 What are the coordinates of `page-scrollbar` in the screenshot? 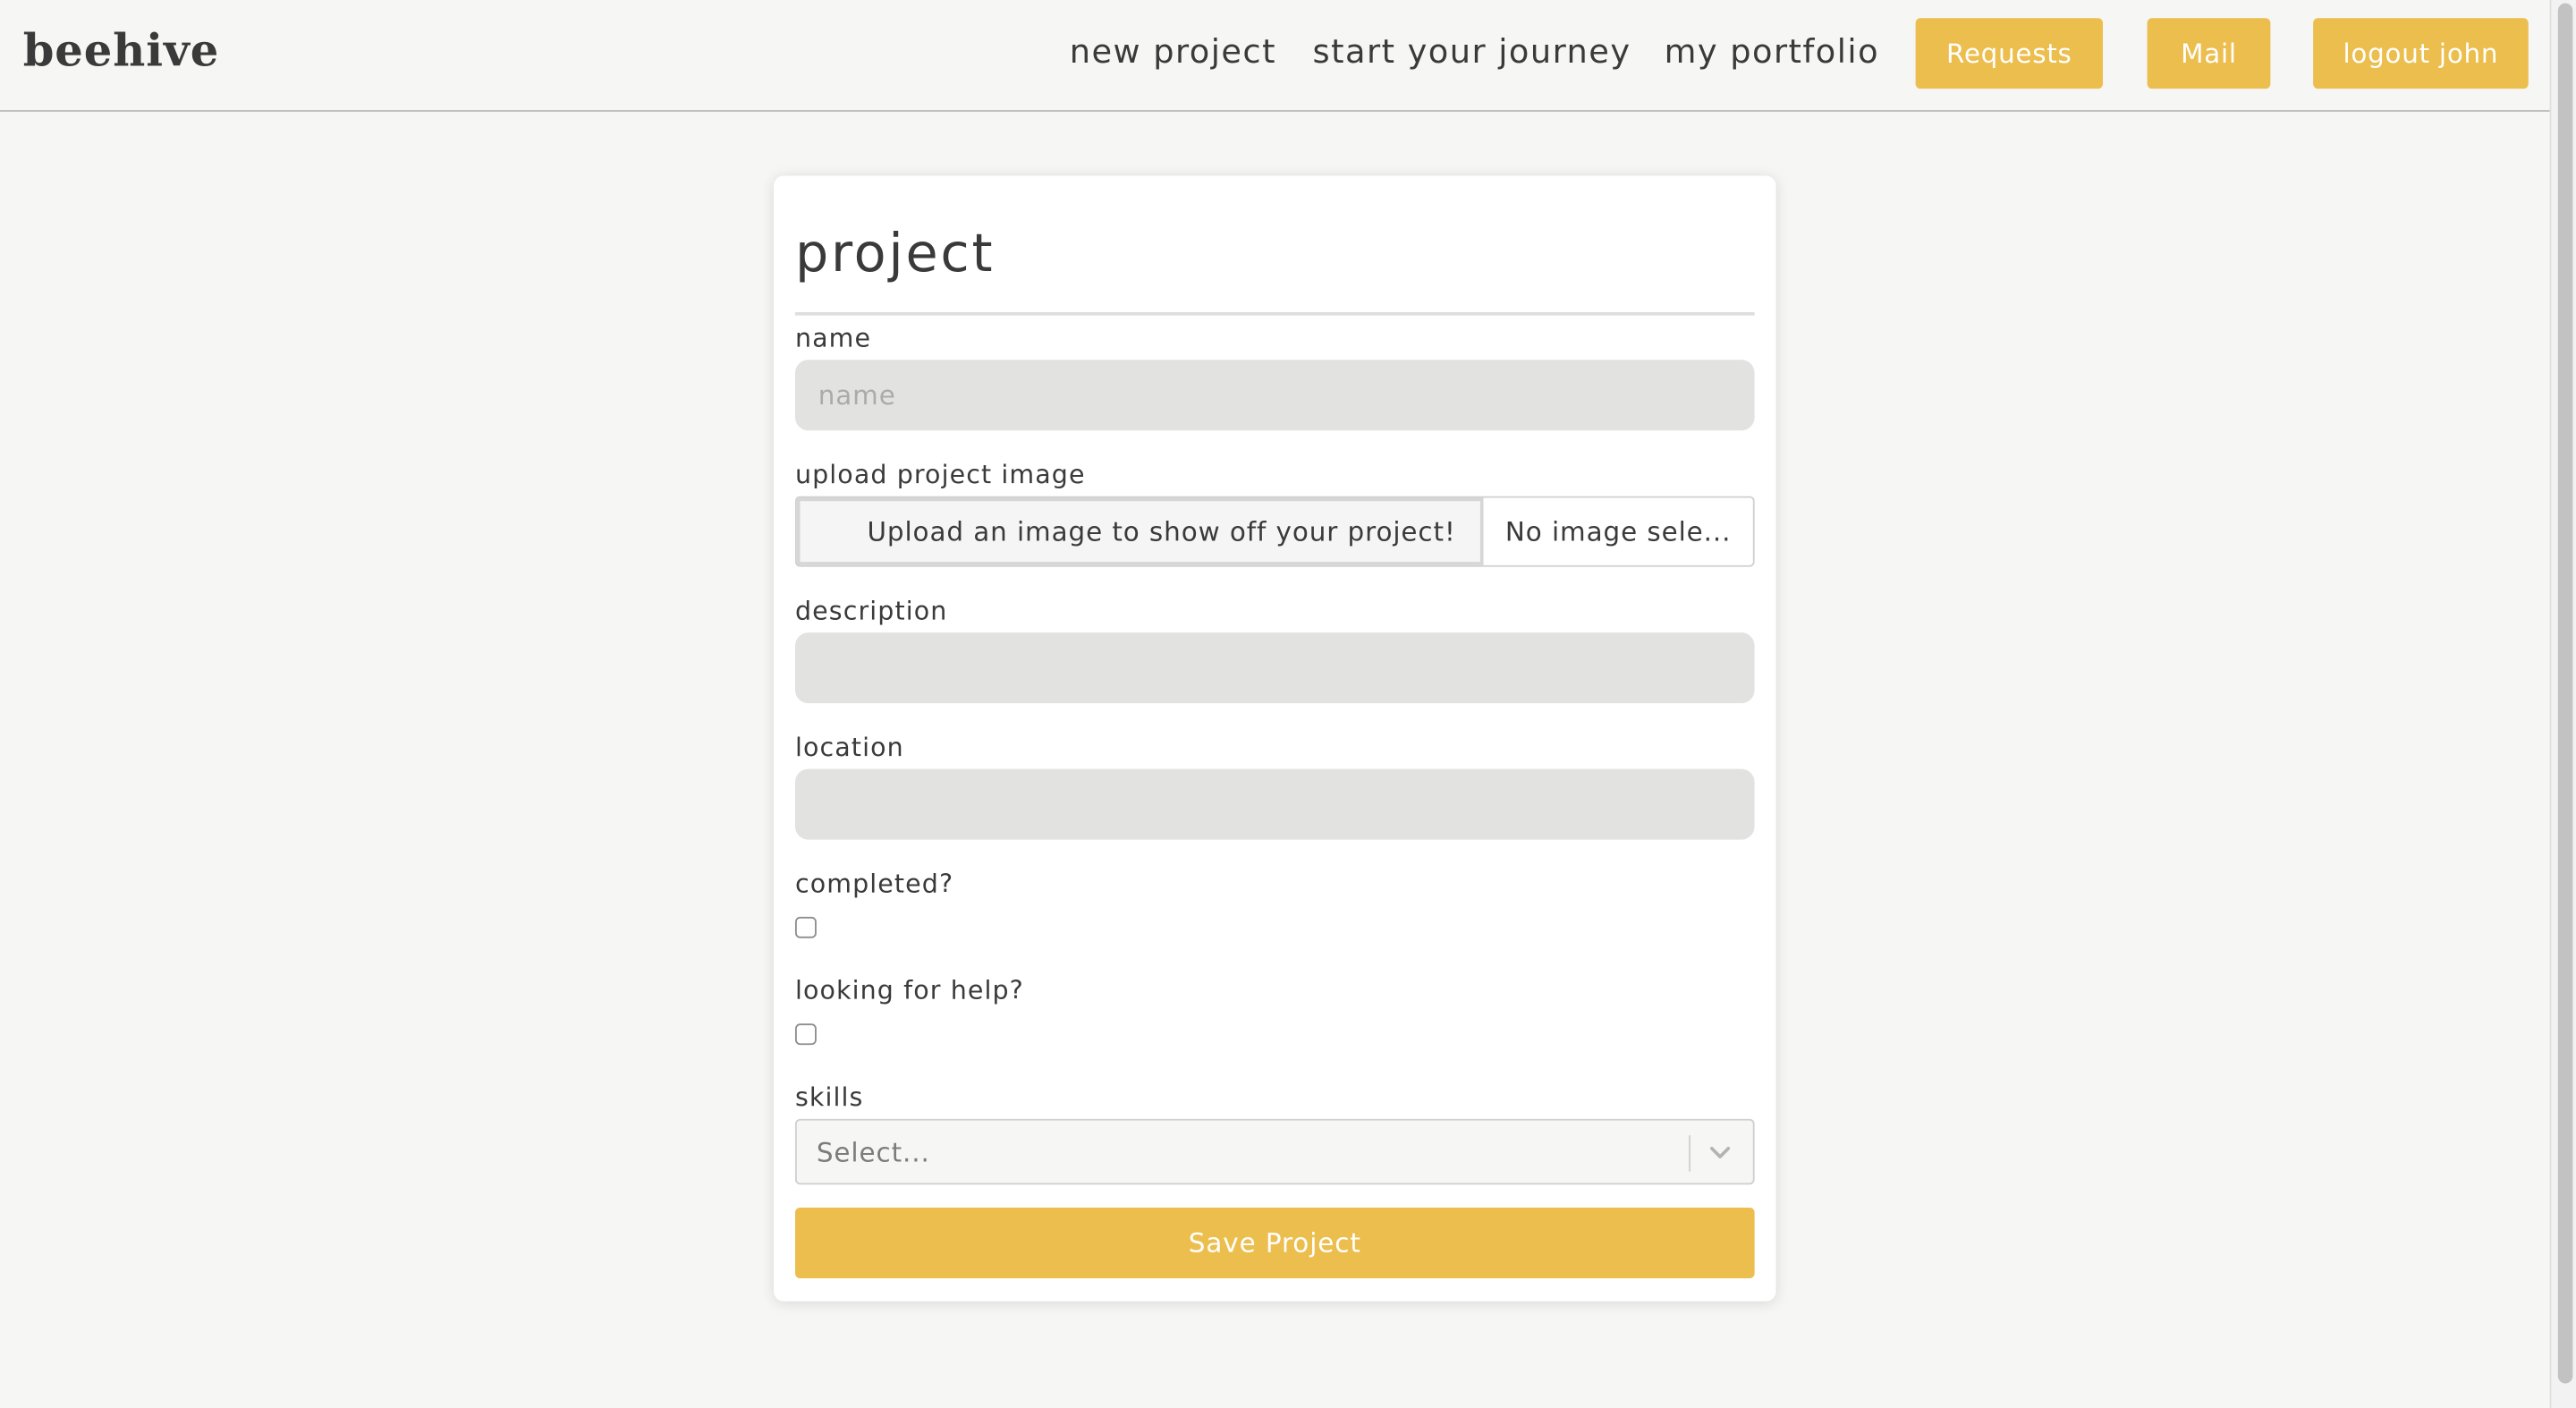 It's located at (2562, 704).